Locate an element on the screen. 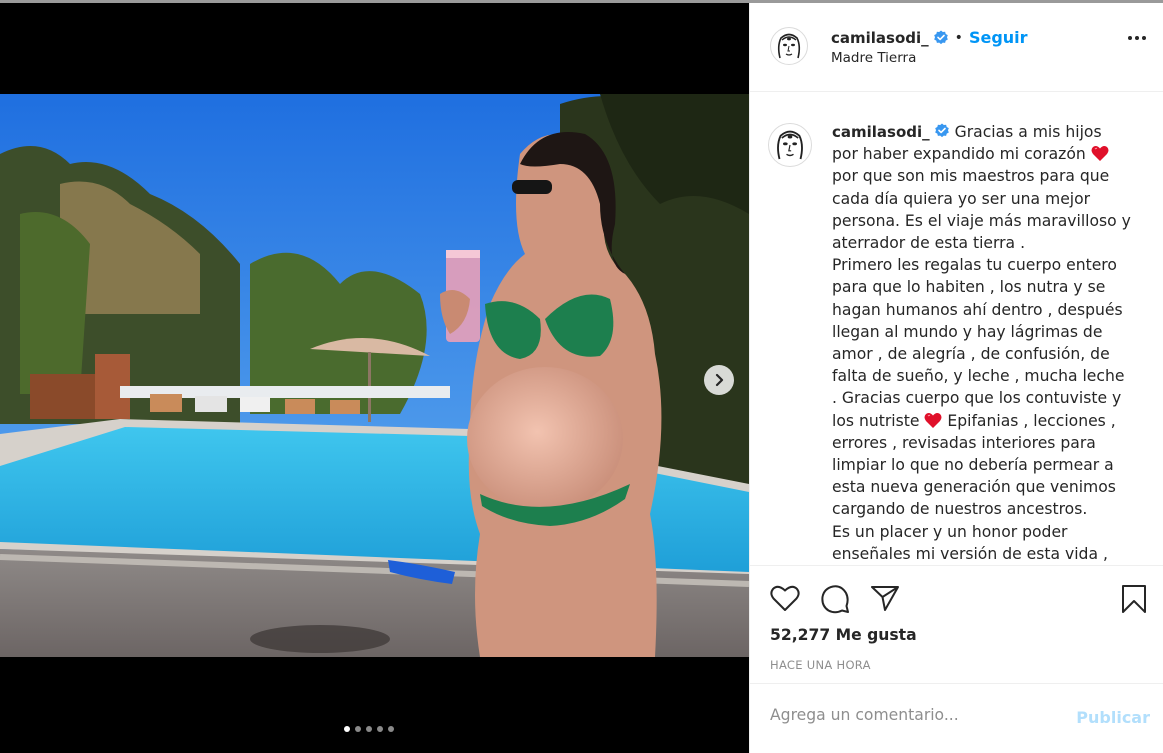  chevron-right-icon is located at coordinates (719, 380).